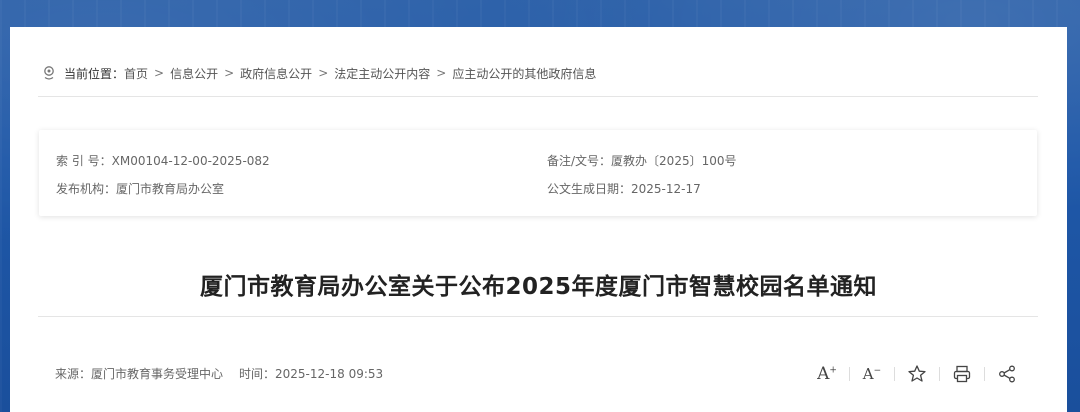  I want to click on print-icon, so click(962, 374).